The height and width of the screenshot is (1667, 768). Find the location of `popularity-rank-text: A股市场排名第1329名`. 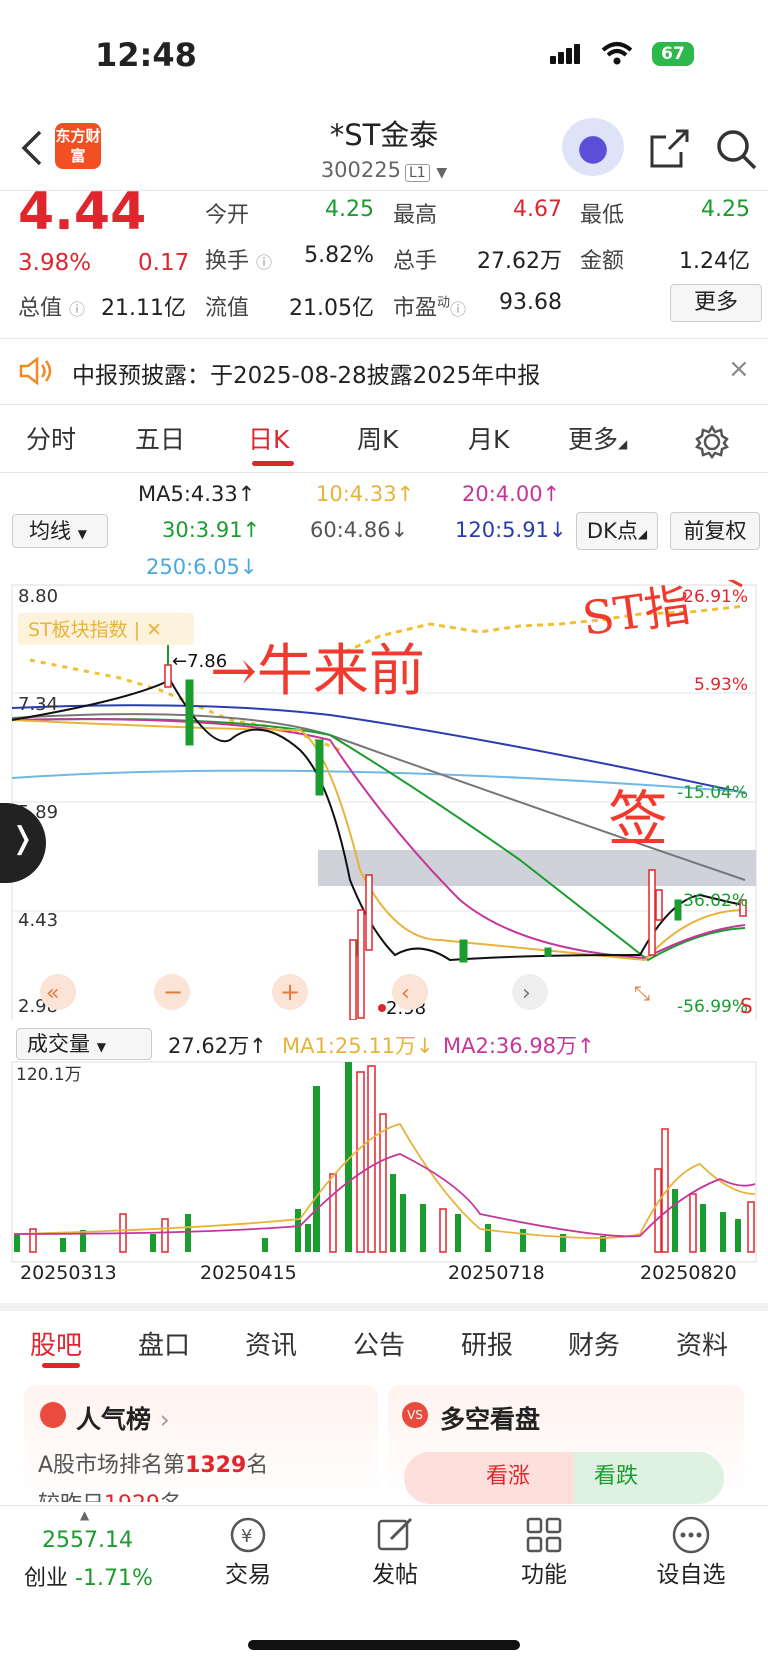

popularity-rank-text: A股市场排名第1329名 is located at coordinates (153, 1465).